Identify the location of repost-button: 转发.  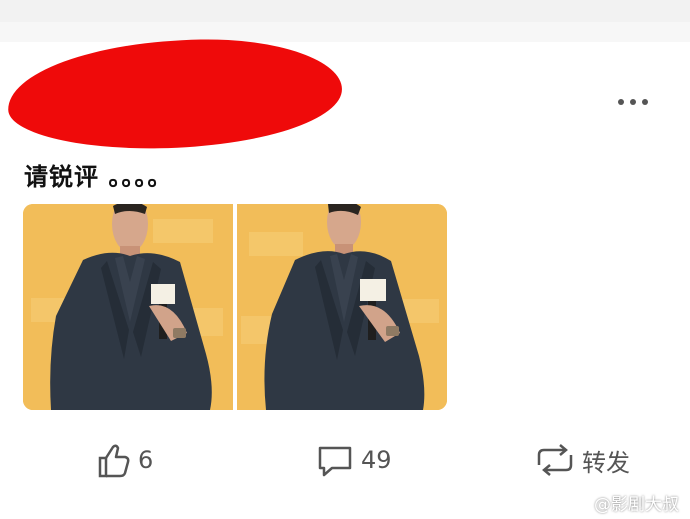
(582, 460).